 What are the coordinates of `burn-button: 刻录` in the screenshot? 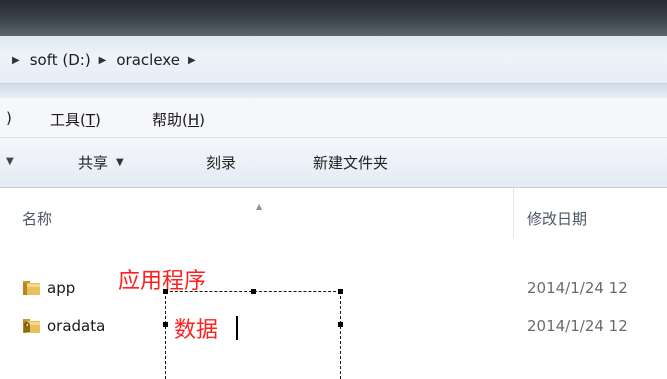 It's located at (221, 162).